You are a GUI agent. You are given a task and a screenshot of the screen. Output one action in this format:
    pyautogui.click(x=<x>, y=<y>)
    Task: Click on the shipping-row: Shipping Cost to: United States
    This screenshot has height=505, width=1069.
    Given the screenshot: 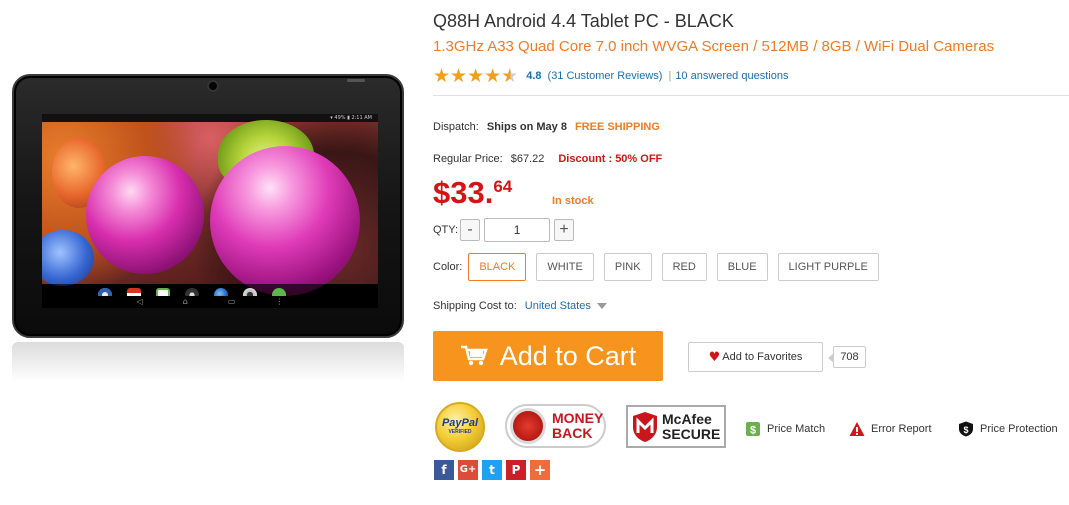 What is the action you would take?
    pyautogui.click(x=520, y=306)
    